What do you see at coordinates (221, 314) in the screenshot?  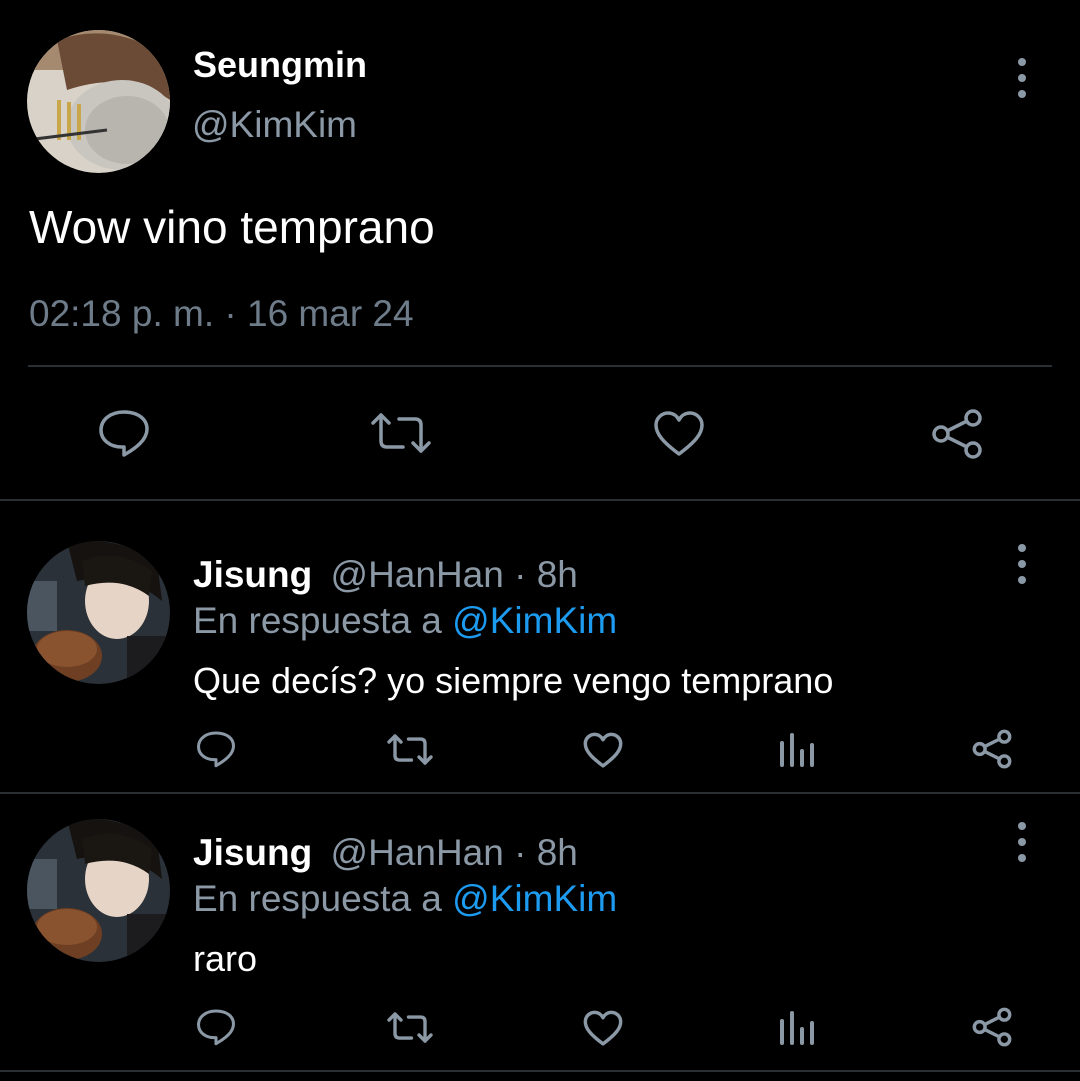 I see `tweet-timestamp: 02:18 p. m. · 16 mar 24` at bounding box center [221, 314].